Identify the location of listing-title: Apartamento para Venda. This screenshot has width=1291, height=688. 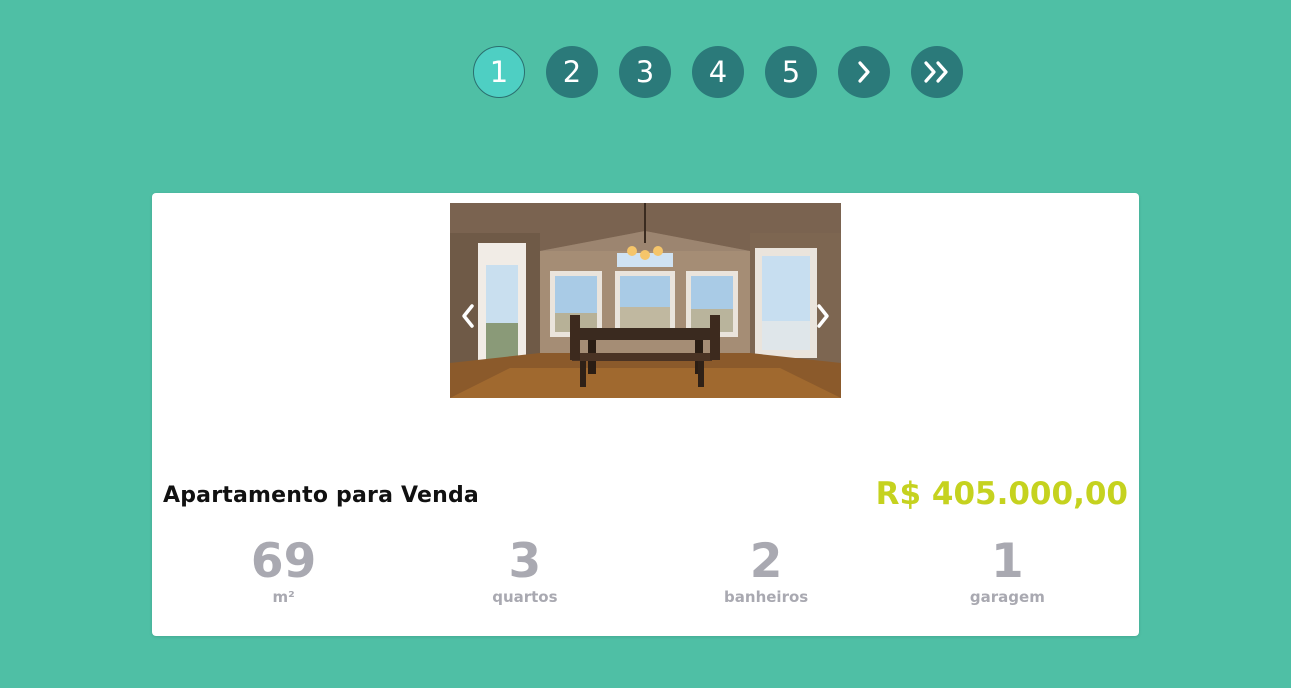
(321, 495).